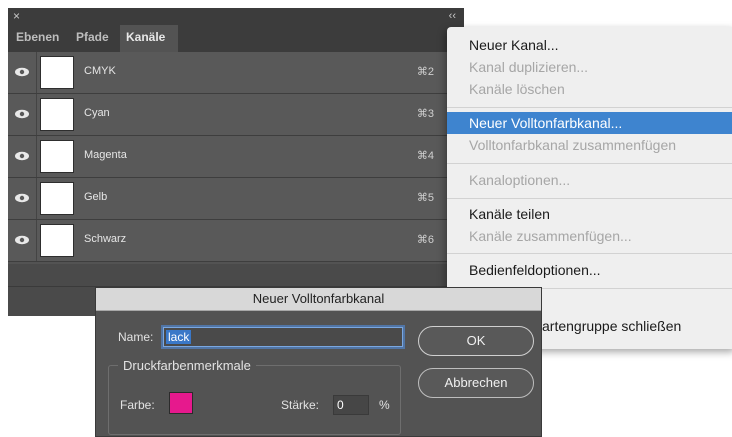  Describe the element at coordinates (105, 239) in the screenshot. I see `channel-name: Schwarz` at that location.